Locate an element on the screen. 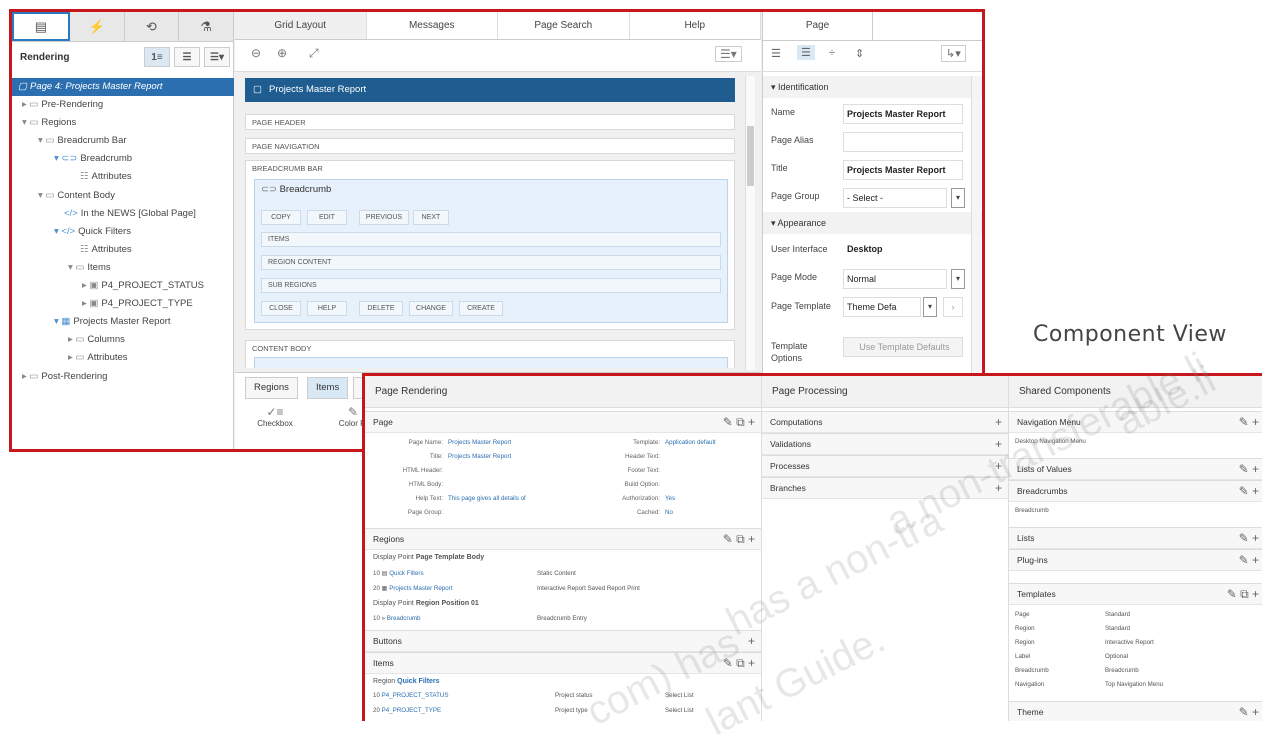  chevron-right-icon: › is located at coordinates (953, 307).